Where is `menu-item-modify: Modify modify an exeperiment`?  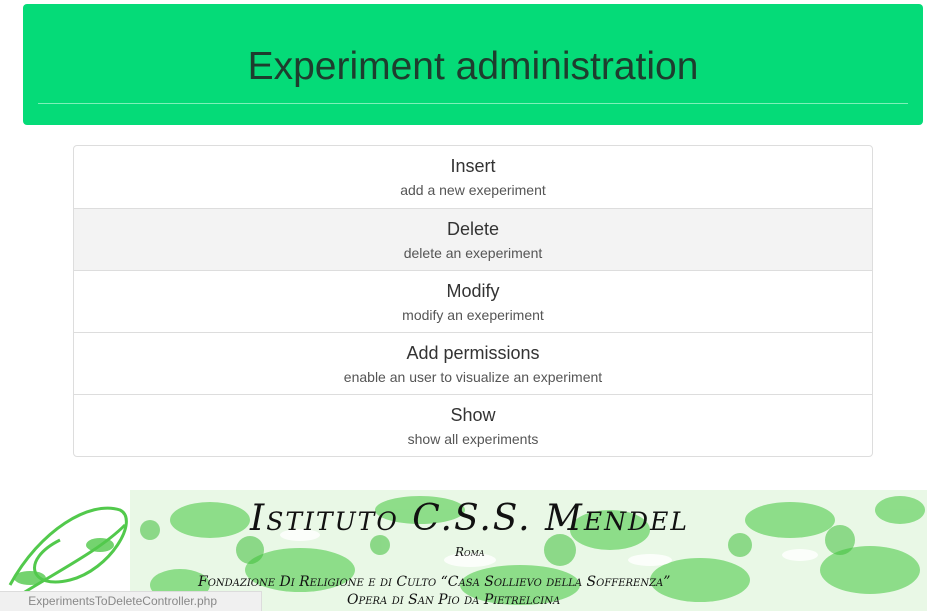 menu-item-modify: Modify modify an exeperiment is located at coordinates (473, 301).